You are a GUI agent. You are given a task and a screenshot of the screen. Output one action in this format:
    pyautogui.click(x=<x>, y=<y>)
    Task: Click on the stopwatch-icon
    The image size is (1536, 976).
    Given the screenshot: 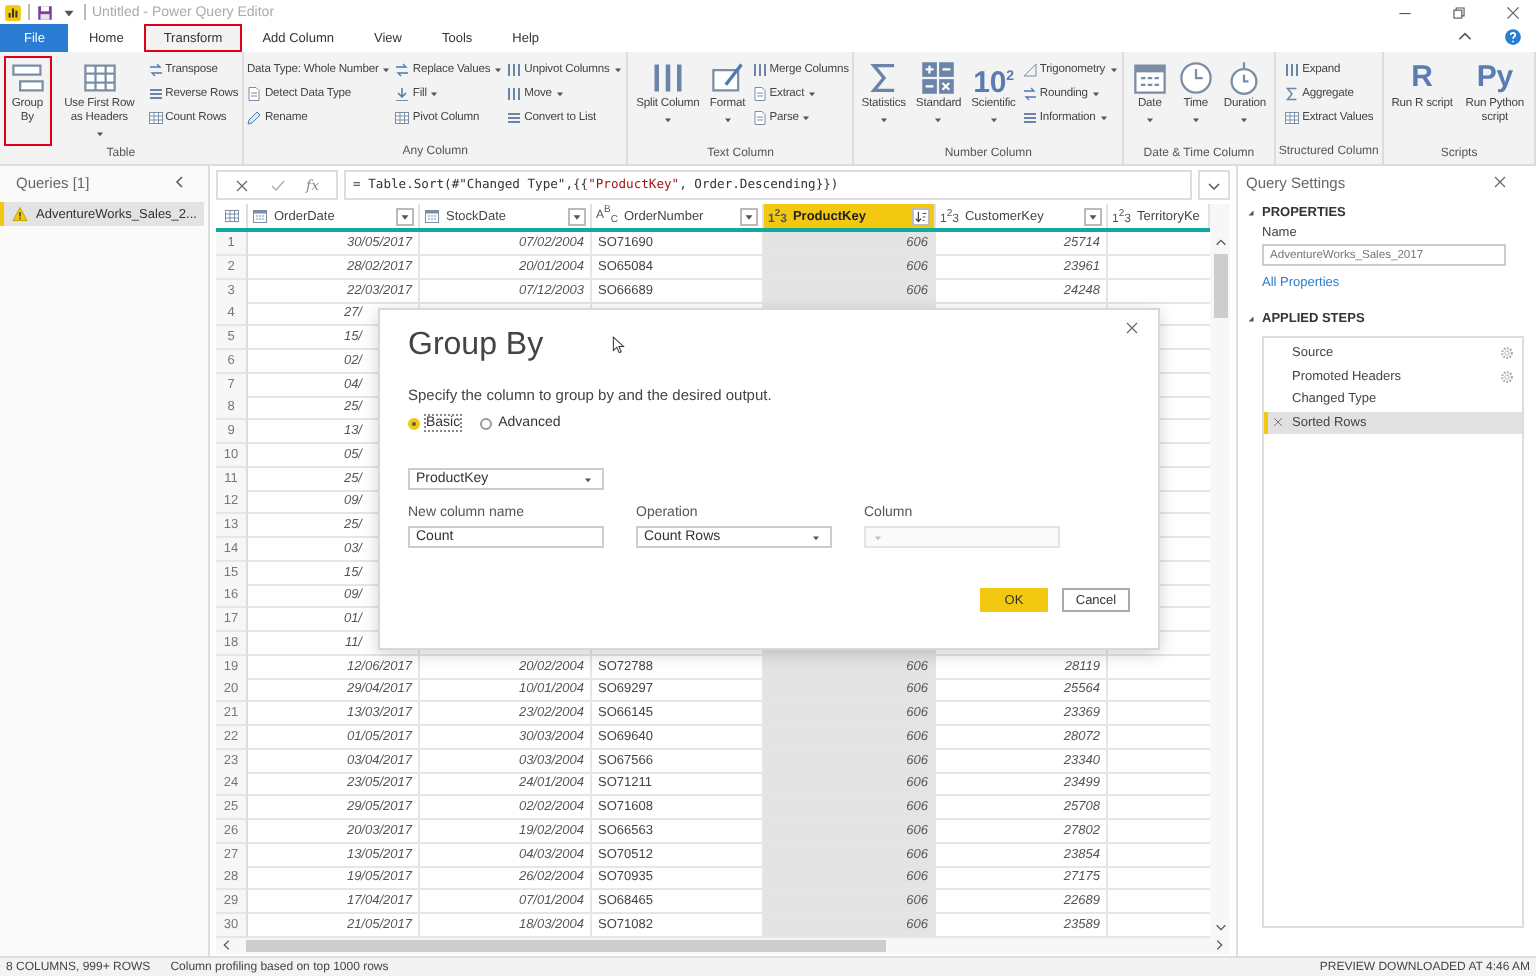 What is the action you would take?
    pyautogui.click(x=1244, y=78)
    